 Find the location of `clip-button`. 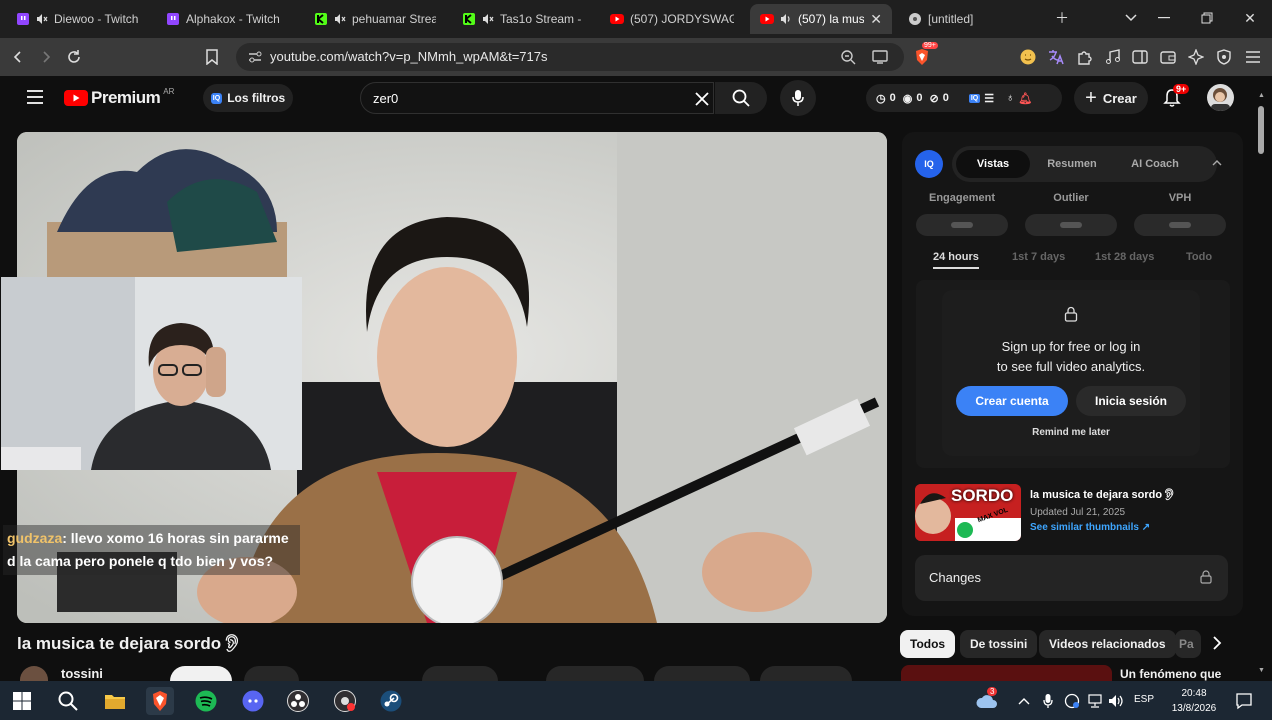

clip-button is located at coordinates (806, 673).